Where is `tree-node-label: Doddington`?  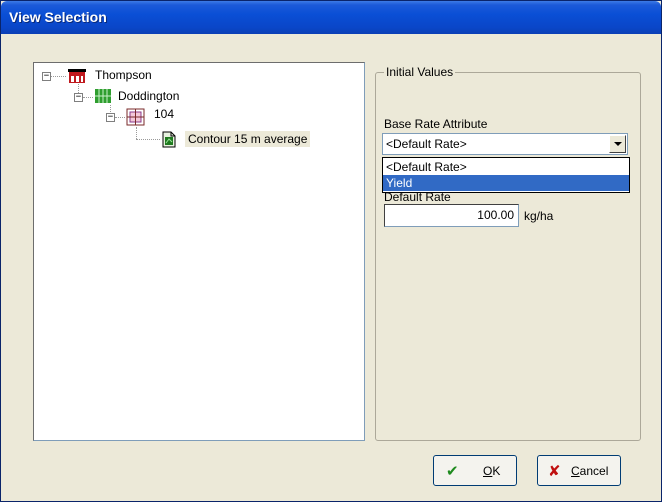
tree-node-label: Doddington is located at coordinates (149, 96).